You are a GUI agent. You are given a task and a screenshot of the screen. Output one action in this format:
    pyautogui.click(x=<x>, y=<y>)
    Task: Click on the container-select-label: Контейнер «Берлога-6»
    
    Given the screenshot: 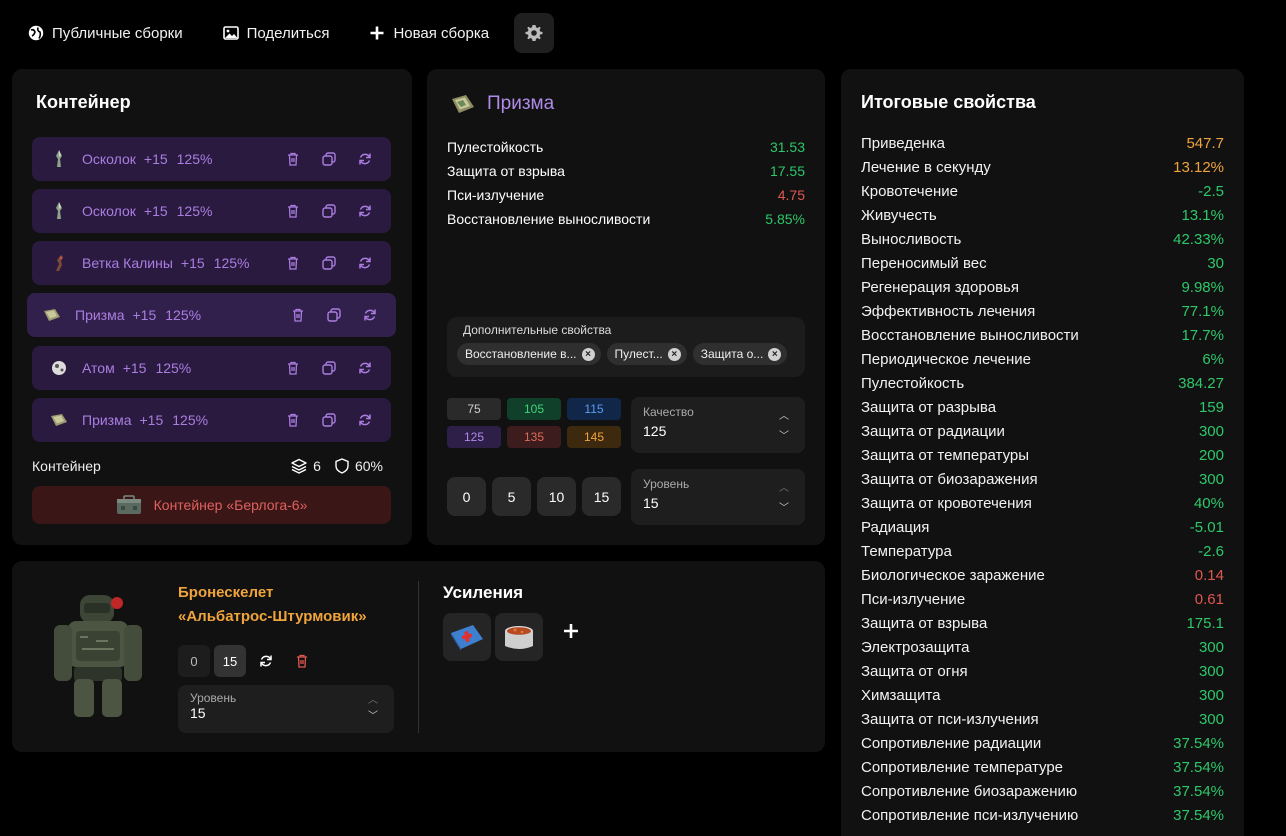 What is the action you would take?
    pyautogui.click(x=230, y=505)
    